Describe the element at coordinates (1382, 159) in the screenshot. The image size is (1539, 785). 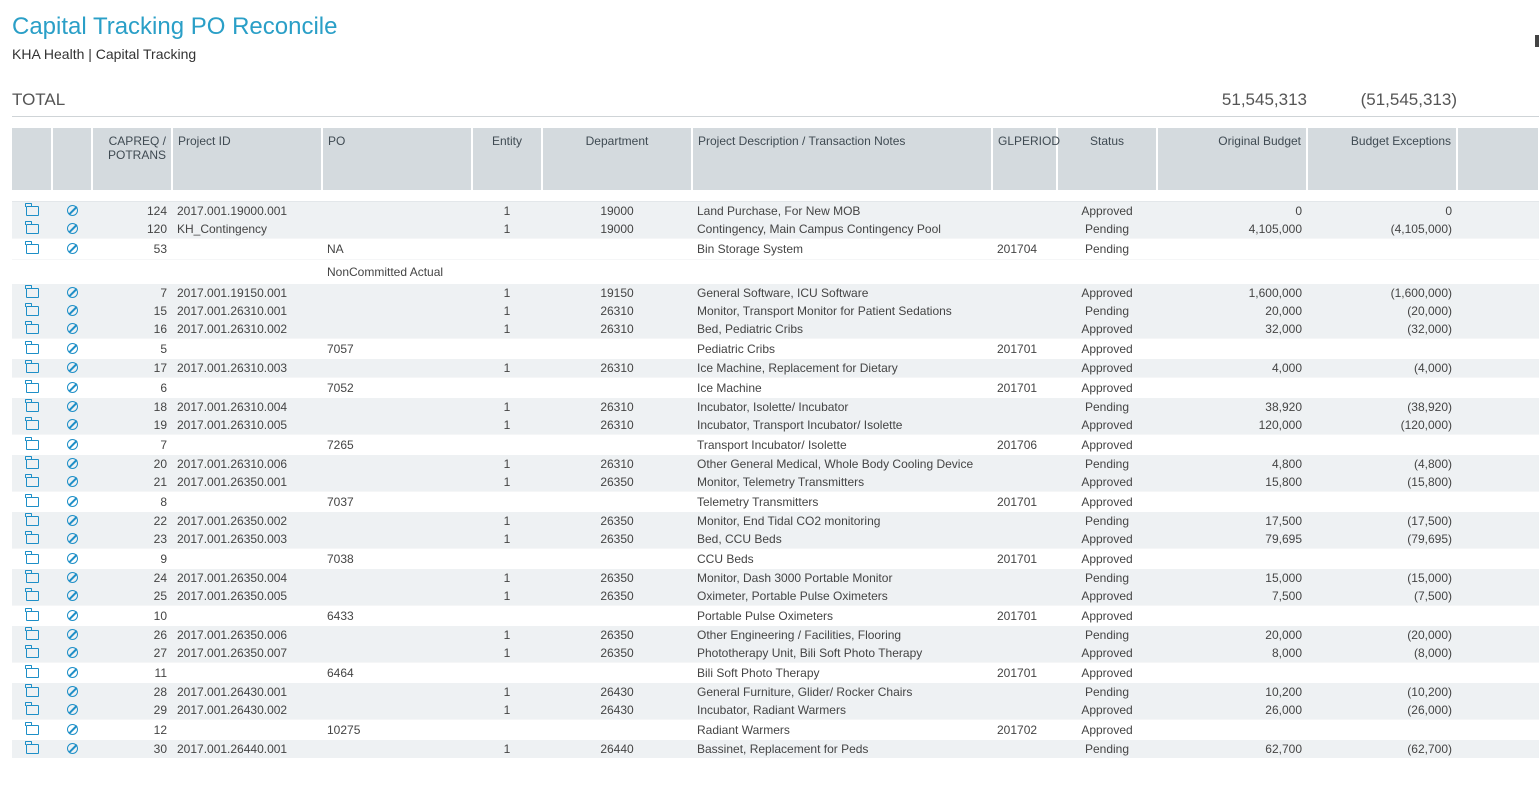
I see `header-budget-exceptions: Budget Exceptions` at that location.